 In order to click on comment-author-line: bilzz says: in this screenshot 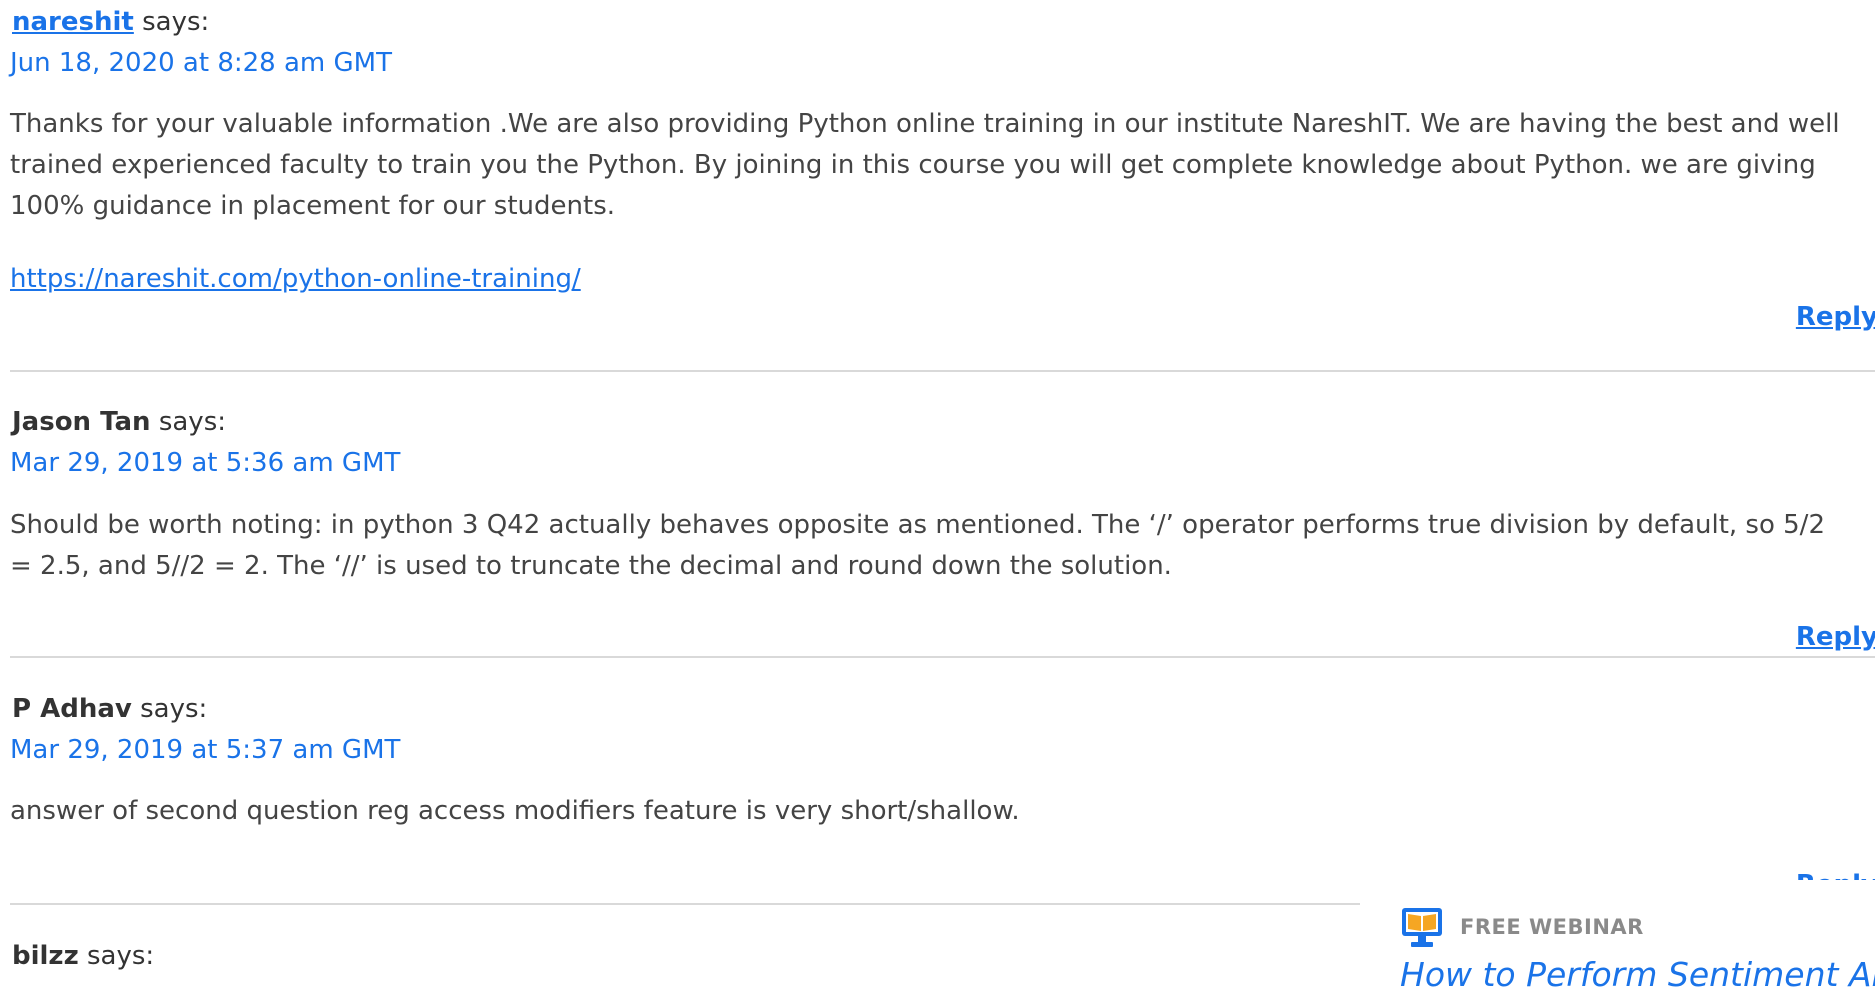, I will do `click(83, 956)`.